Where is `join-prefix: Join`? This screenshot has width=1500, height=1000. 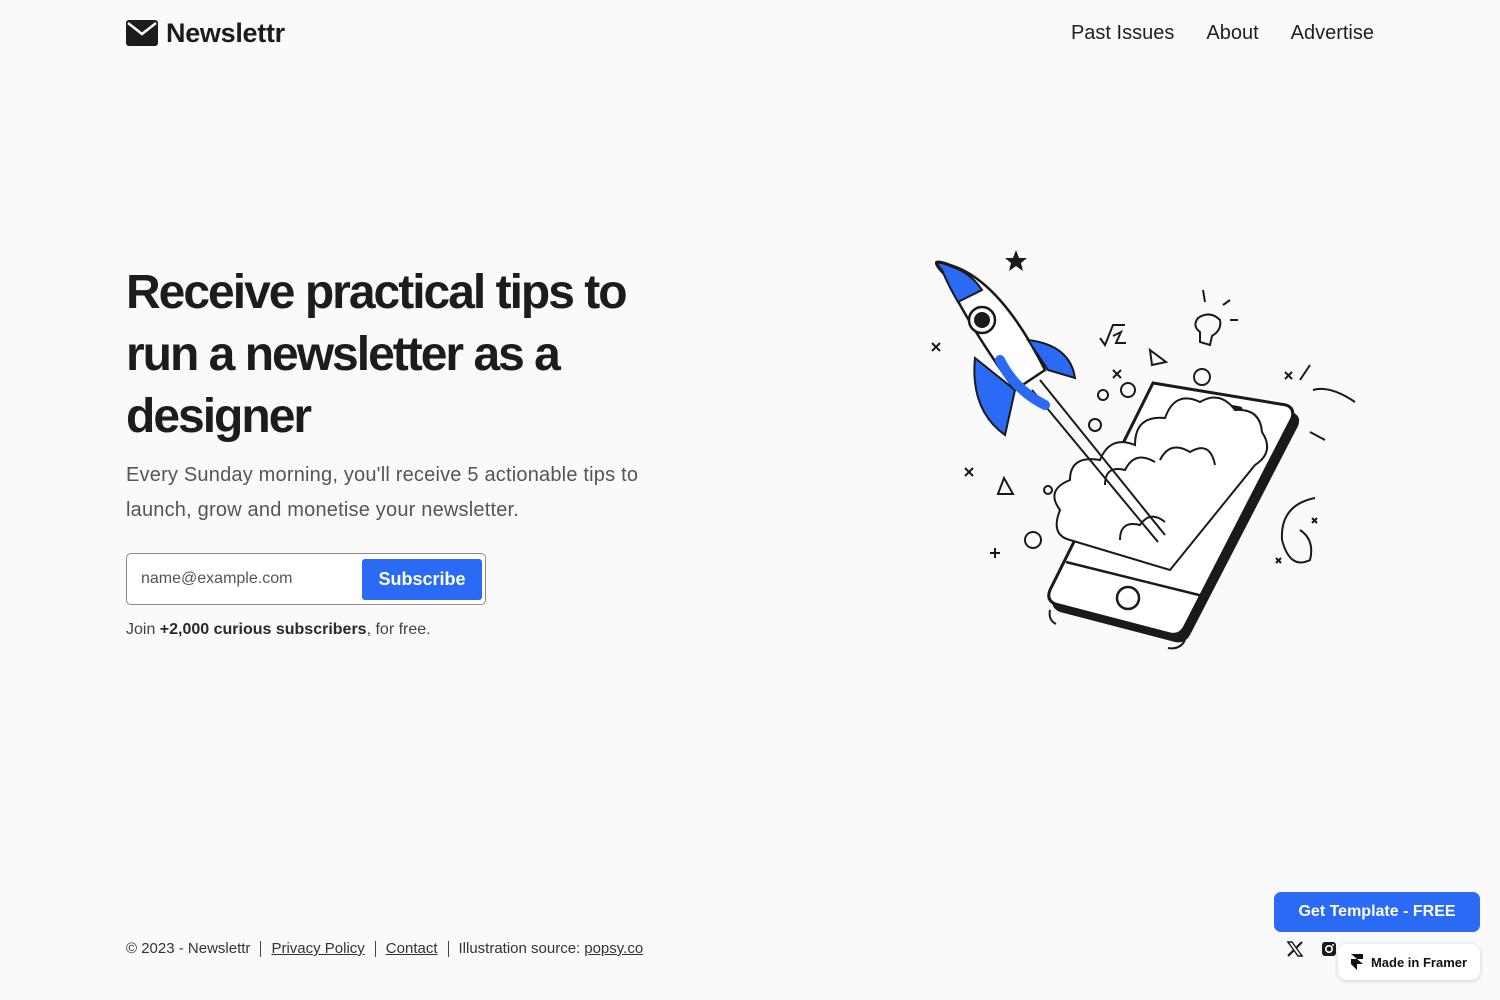 join-prefix: Join is located at coordinates (143, 629).